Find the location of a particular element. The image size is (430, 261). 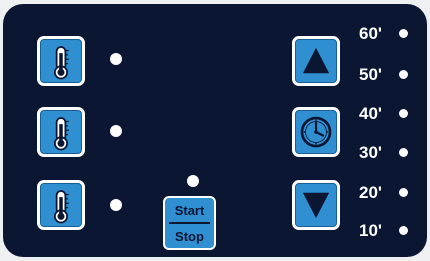

time-up-button is located at coordinates (316, 61).